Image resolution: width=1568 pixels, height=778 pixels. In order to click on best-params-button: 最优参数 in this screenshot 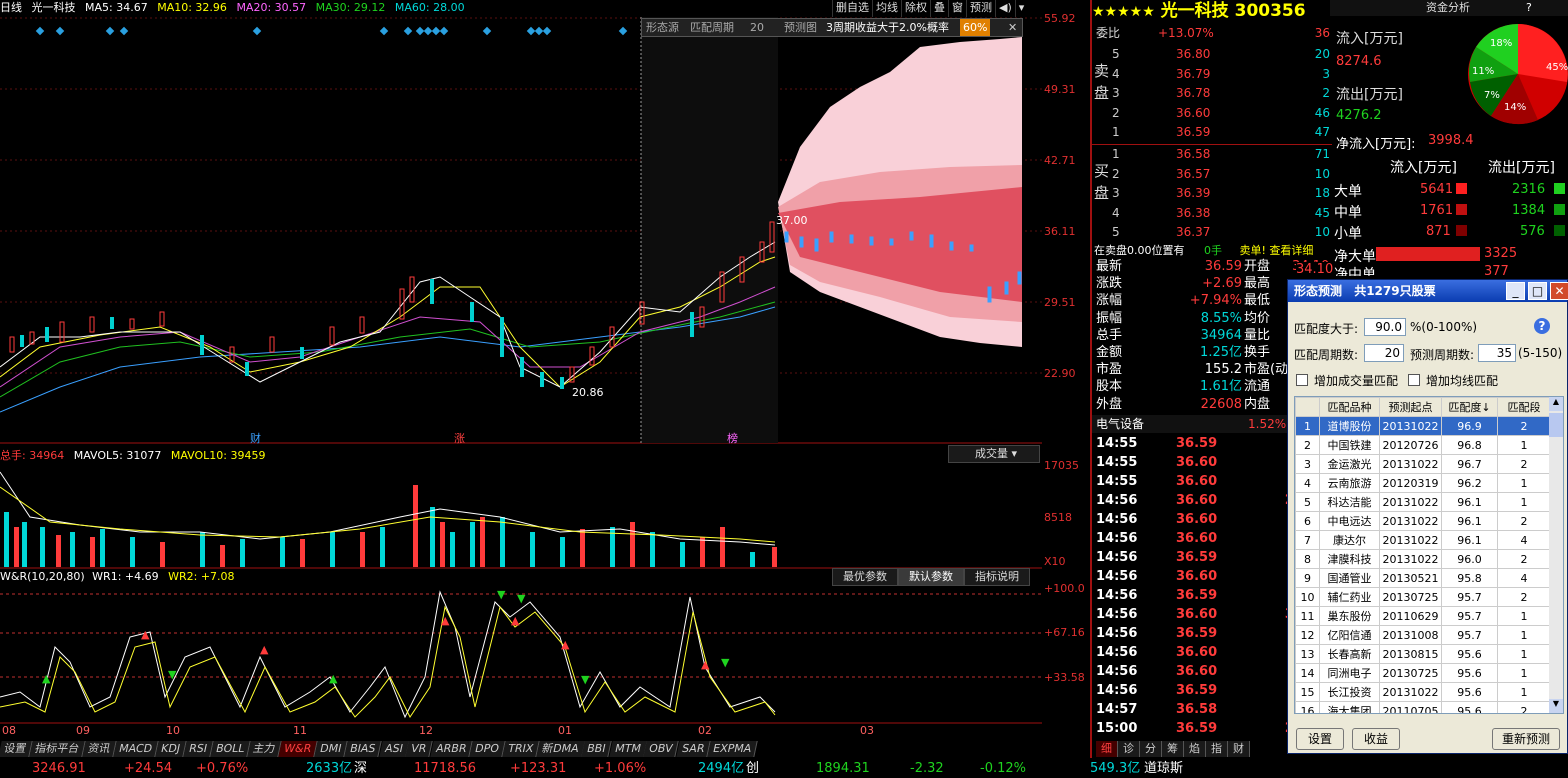, I will do `click(865, 577)`.